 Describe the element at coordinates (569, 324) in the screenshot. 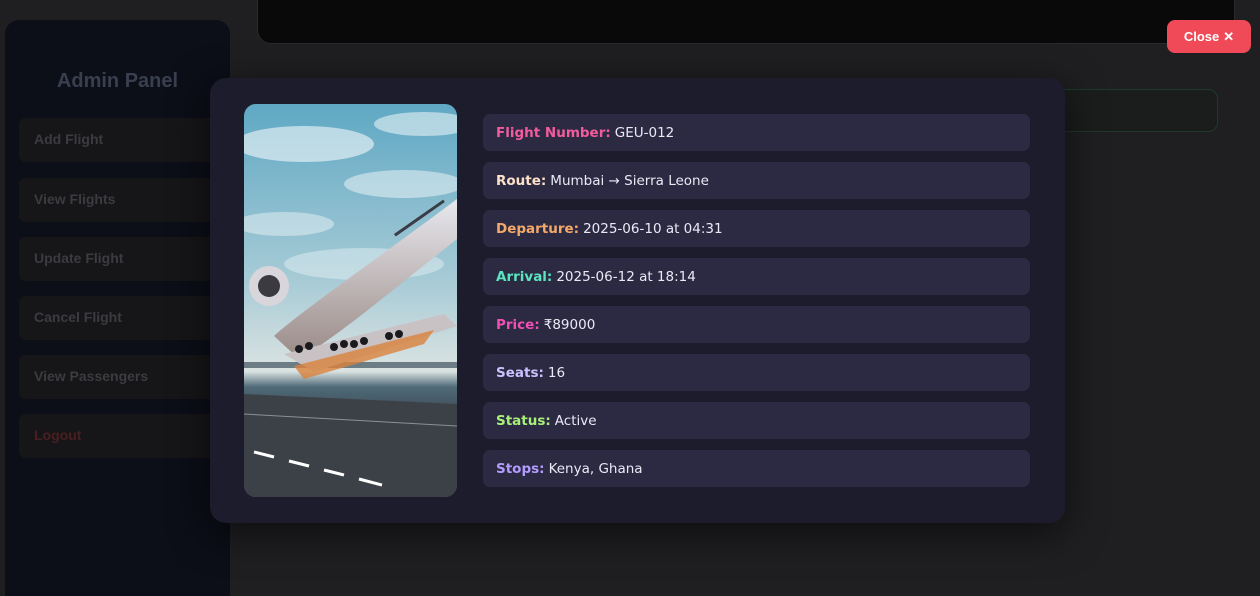

I see `detail-value: ₹89000` at that location.